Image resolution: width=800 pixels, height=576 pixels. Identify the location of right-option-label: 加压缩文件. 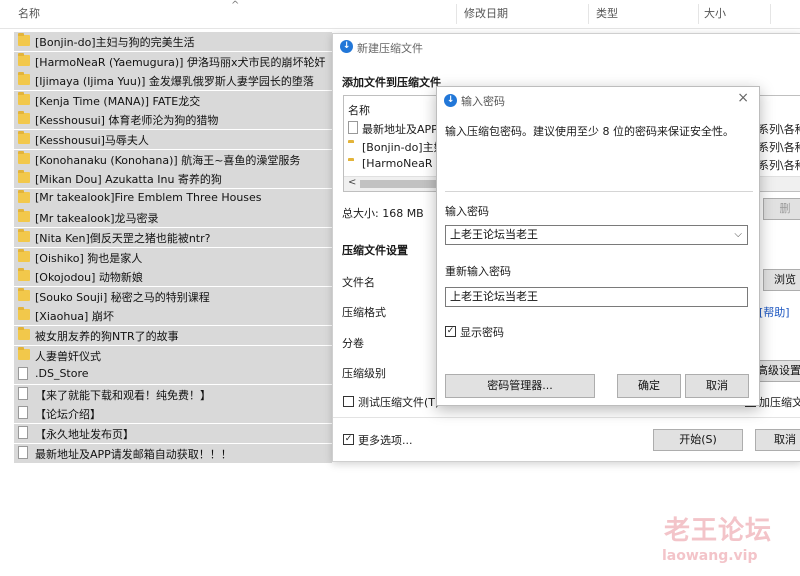
(779, 402).